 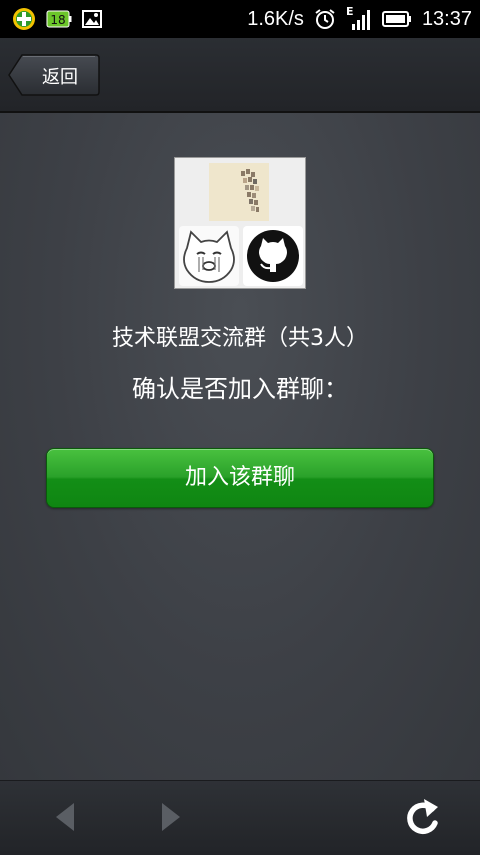 I want to click on join-group-button: 加入该群聊, so click(x=240, y=478).